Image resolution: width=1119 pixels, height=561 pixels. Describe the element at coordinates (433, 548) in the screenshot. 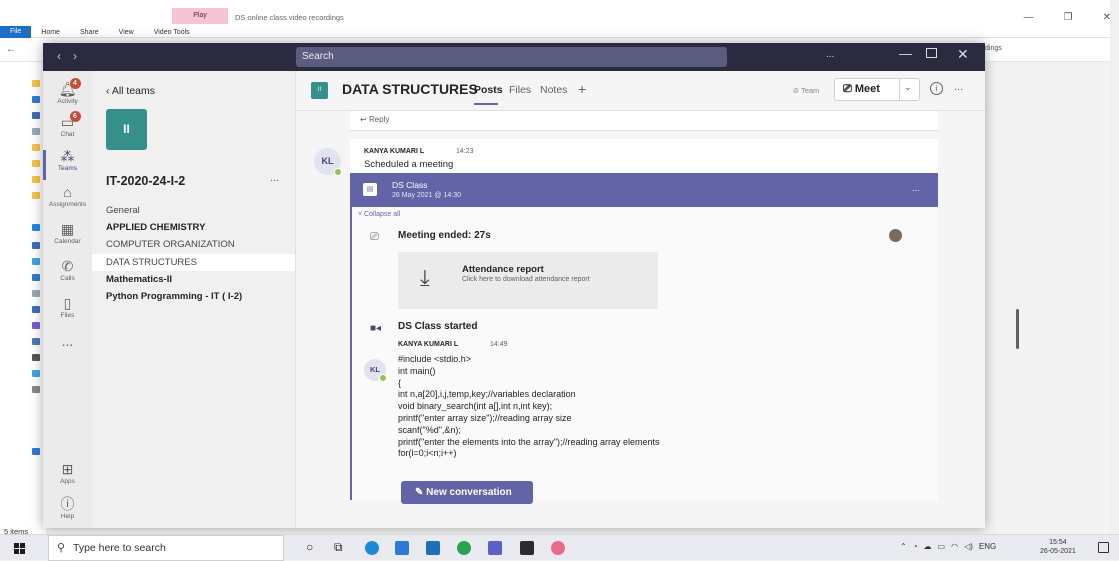

I see `mail-icon` at that location.